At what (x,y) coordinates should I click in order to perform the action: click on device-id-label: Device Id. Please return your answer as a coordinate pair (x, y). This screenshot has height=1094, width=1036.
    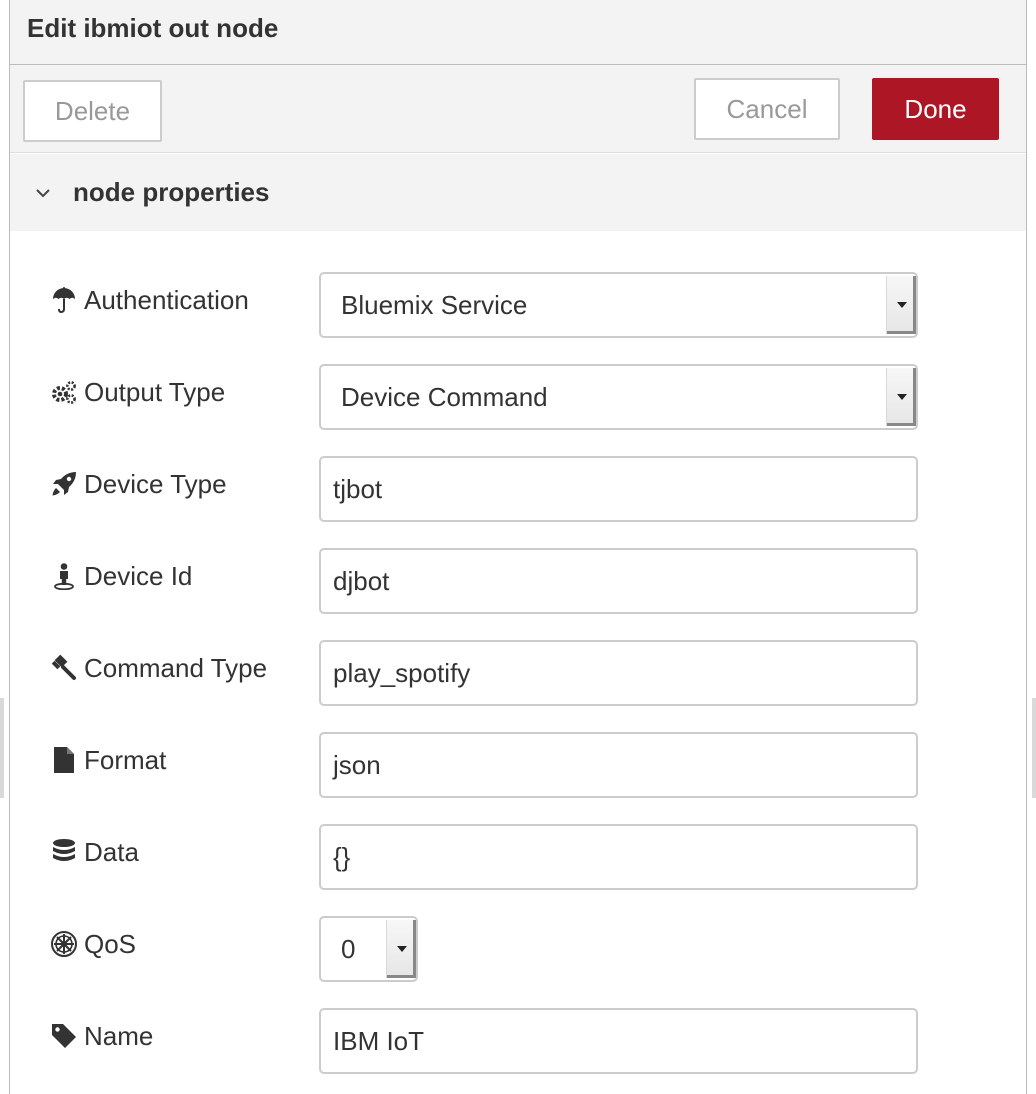
    Looking at the image, I should click on (121, 581).